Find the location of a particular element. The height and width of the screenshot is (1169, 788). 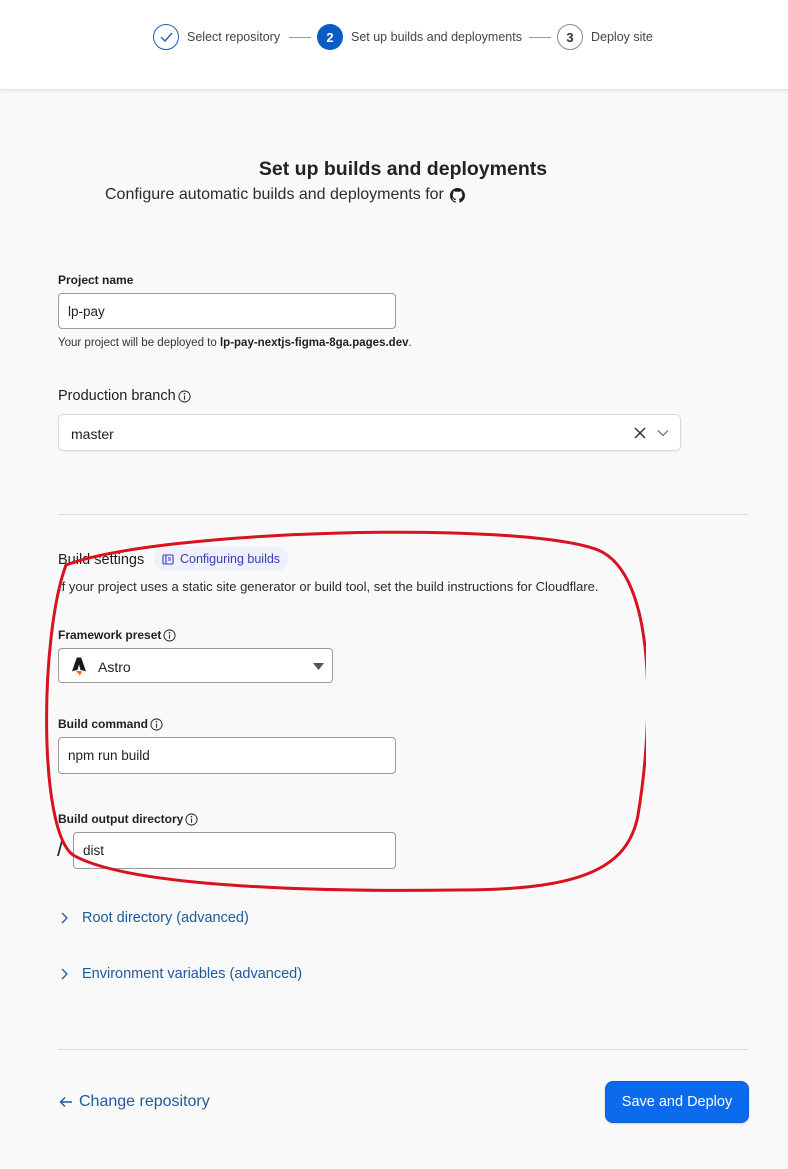

step-2-label: Set up builds and deployments is located at coordinates (436, 37).